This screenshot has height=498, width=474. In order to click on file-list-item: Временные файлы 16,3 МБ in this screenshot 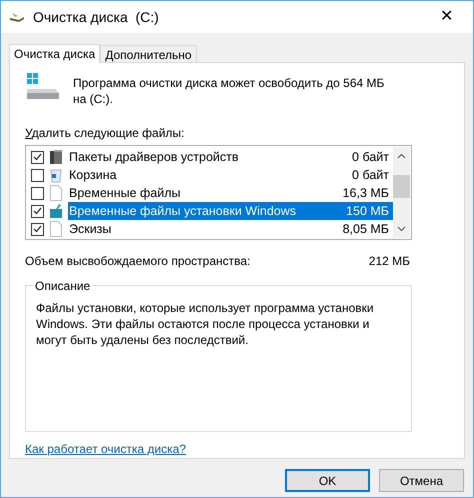, I will do `click(230, 193)`.